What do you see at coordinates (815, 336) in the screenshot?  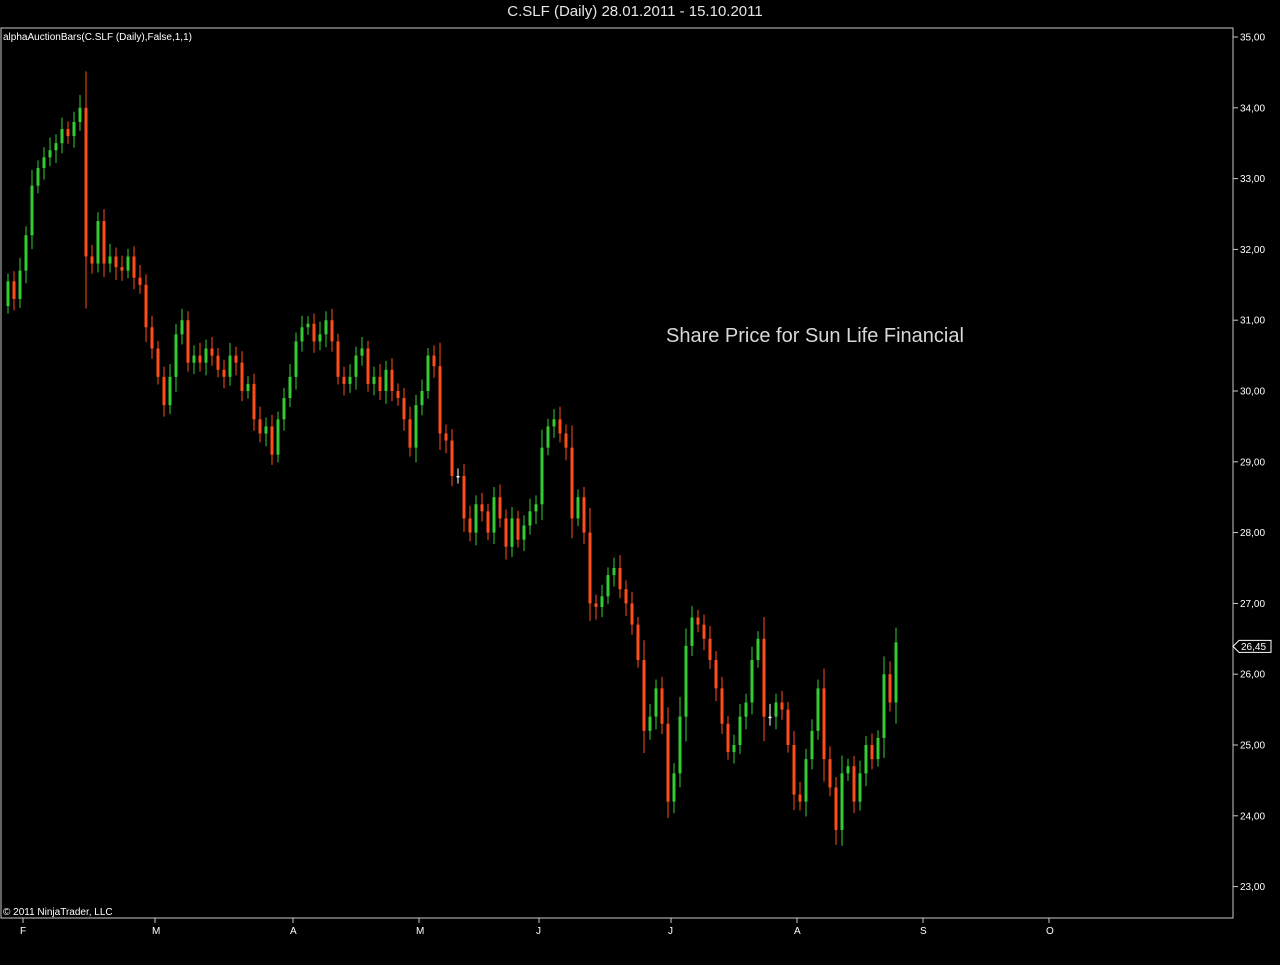 I see `chart-annotation: Share Price for Sun Life Financial` at bounding box center [815, 336].